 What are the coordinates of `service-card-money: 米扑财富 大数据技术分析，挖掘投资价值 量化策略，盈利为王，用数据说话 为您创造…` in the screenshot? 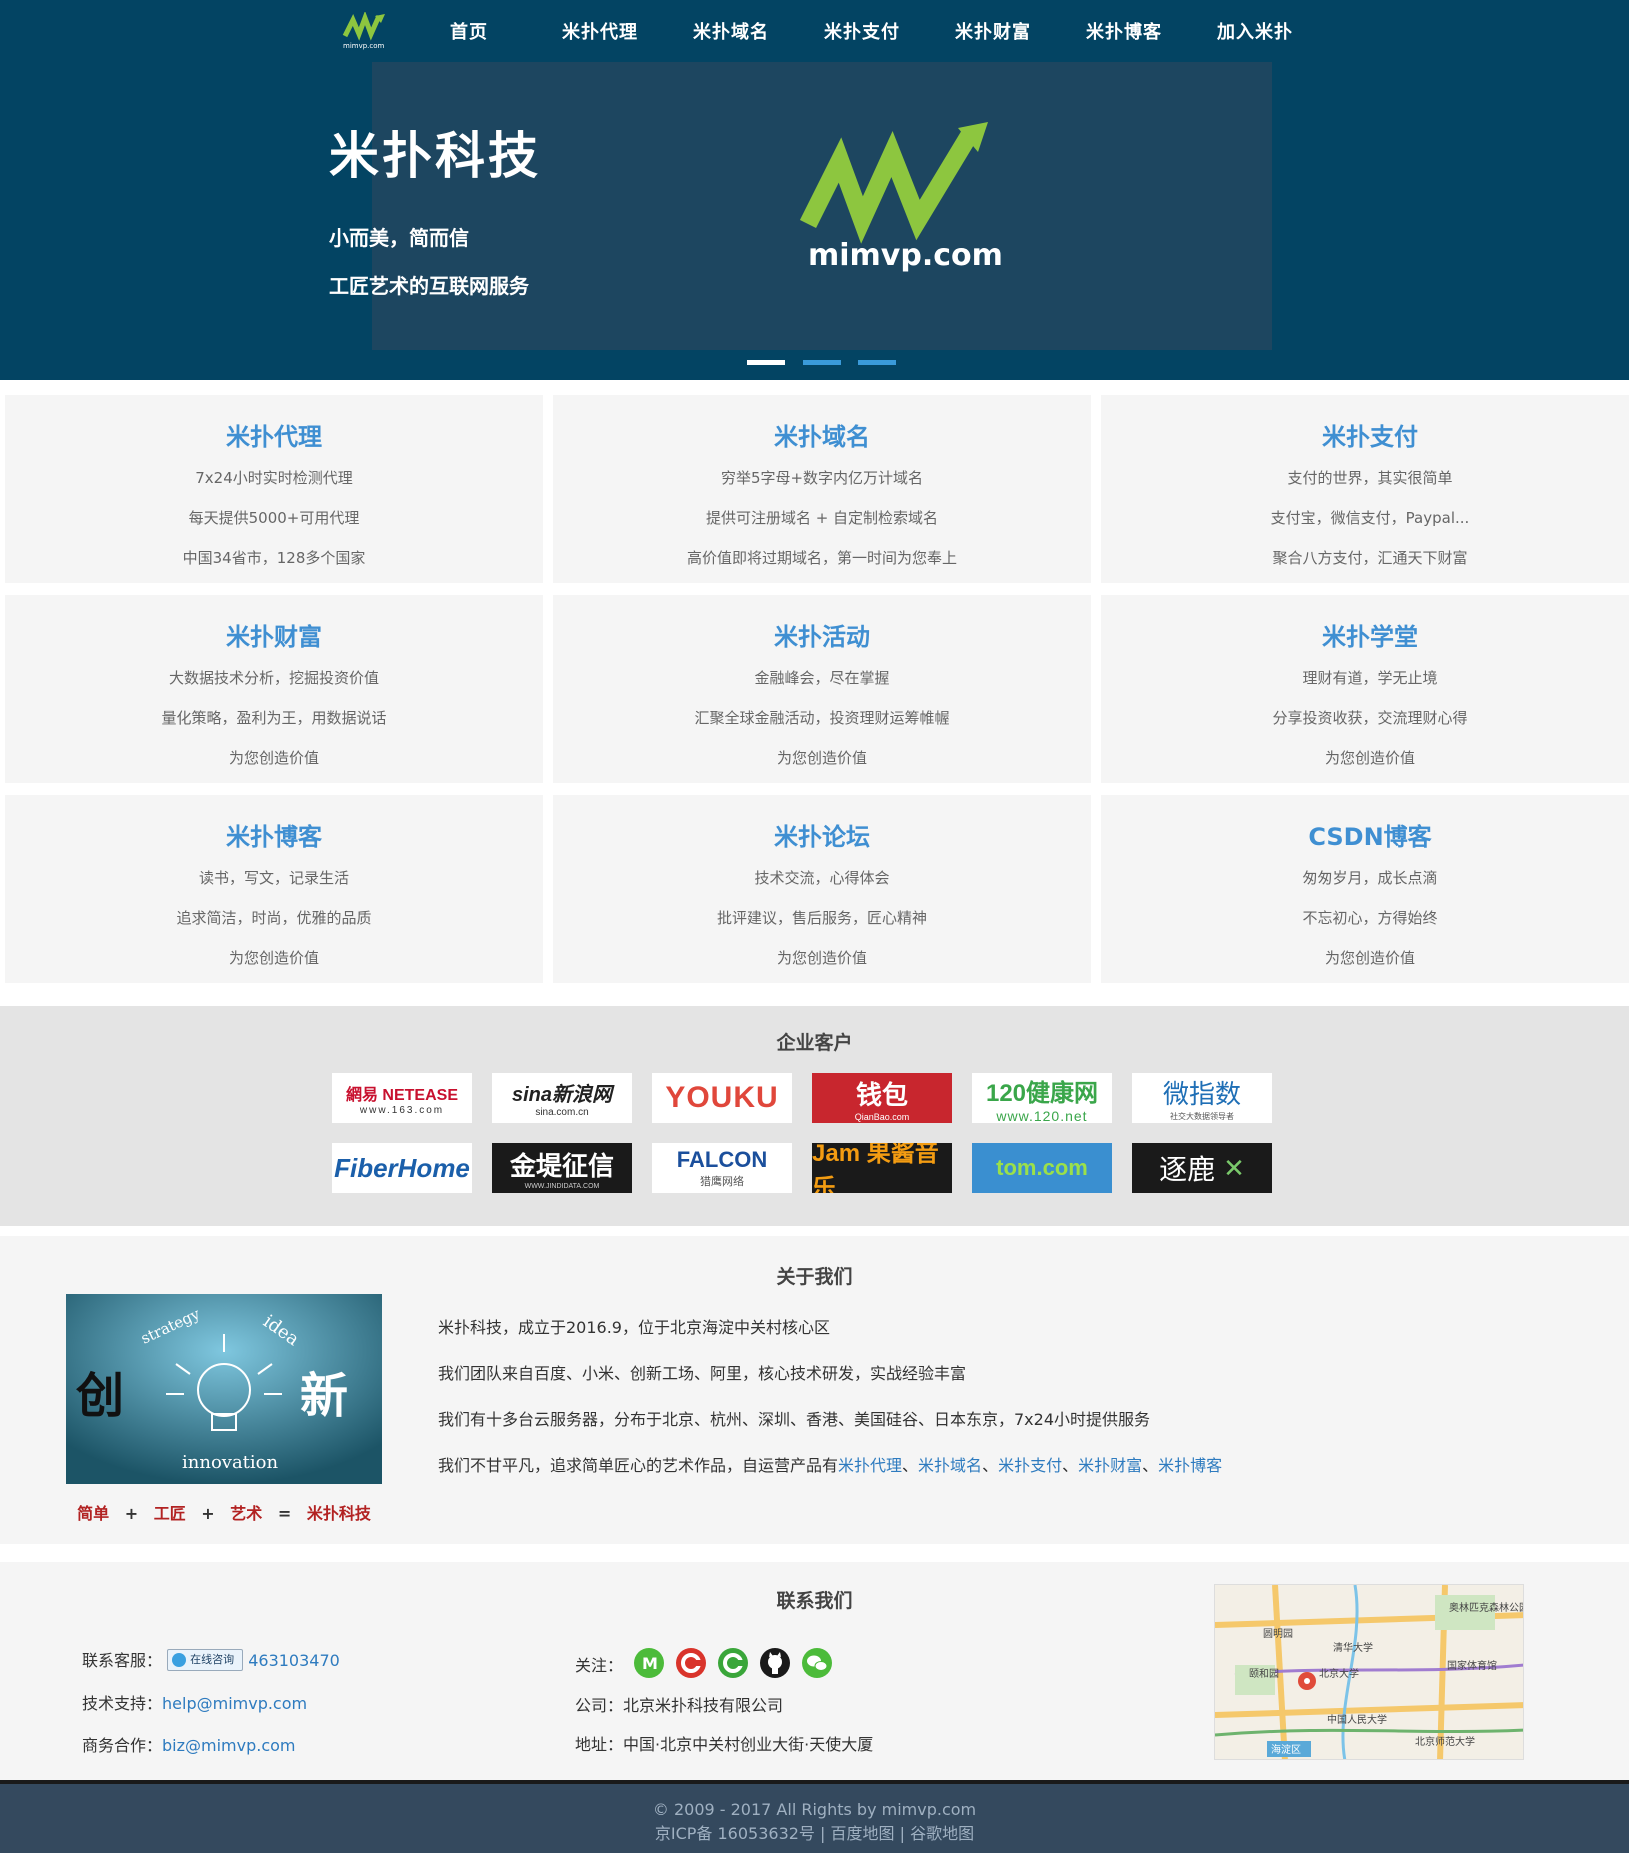 It's located at (274, 689).